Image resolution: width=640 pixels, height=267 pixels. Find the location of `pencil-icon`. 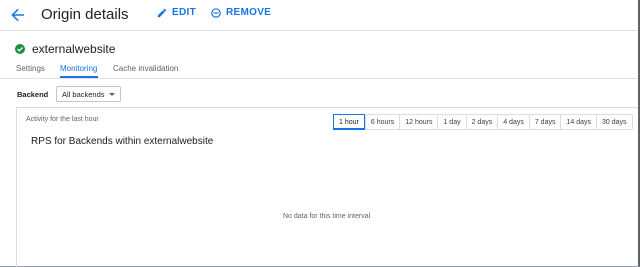

pencil-icon is located at coordinates (162, 12).